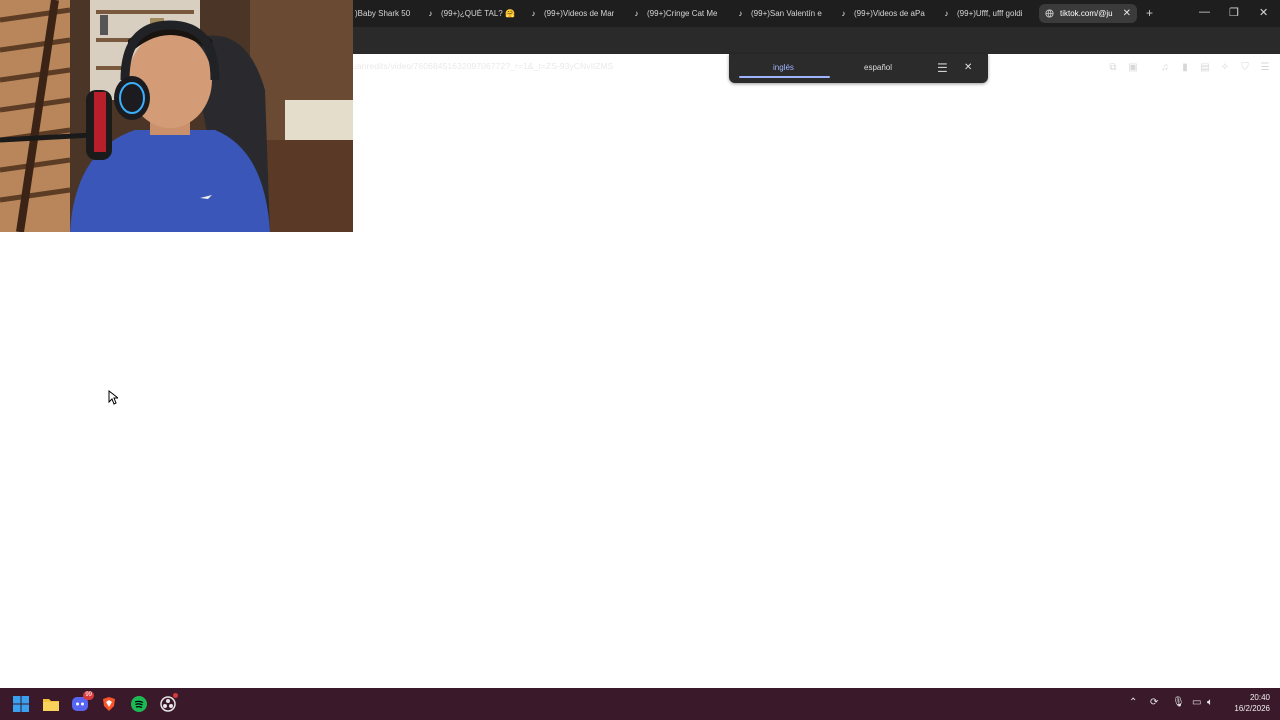  Describe the element at coordinates (682, 13) in the screenshot. I see `tab-title: (99+)Cringe Cat Me` at that location.